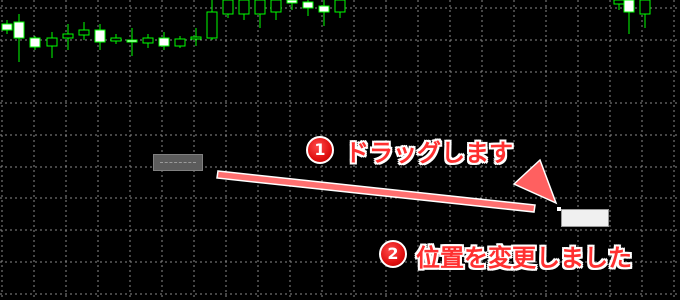  Describe the element at coordinates (376, 191) in the screenshot. I see `arrow-shaft` at that location.